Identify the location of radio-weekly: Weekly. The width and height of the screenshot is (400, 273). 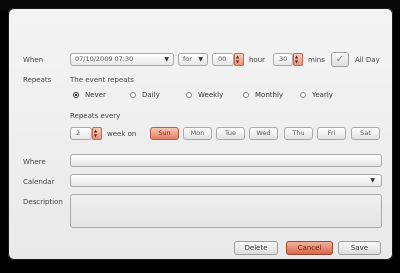
(204, 95).